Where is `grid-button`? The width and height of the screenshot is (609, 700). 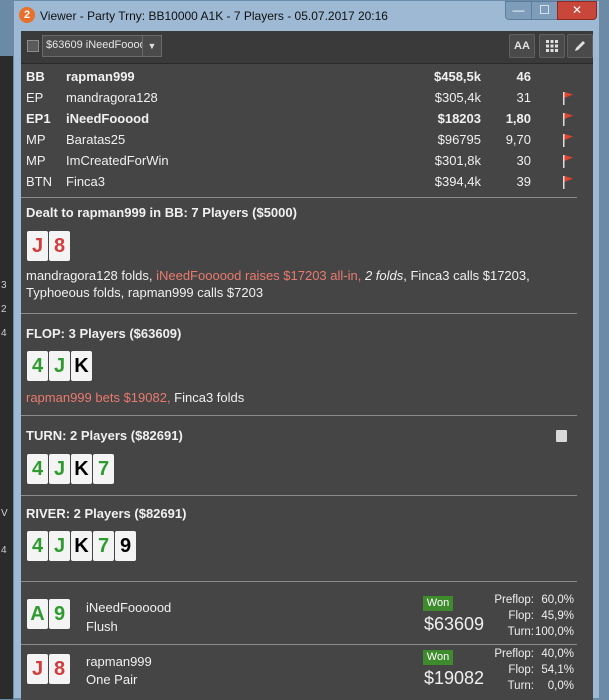 grid-button is located at coordinates (552, 46).